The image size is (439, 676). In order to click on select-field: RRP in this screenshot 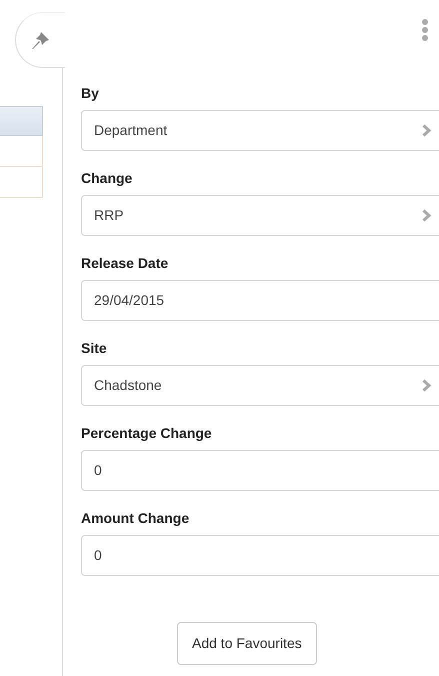, I will do `click(260, 215)`.